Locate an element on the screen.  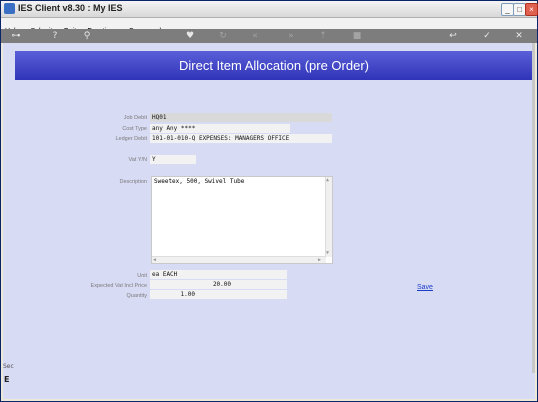
window-title: IES Client v8.30 : My IES is located at coordinates (70, 8).